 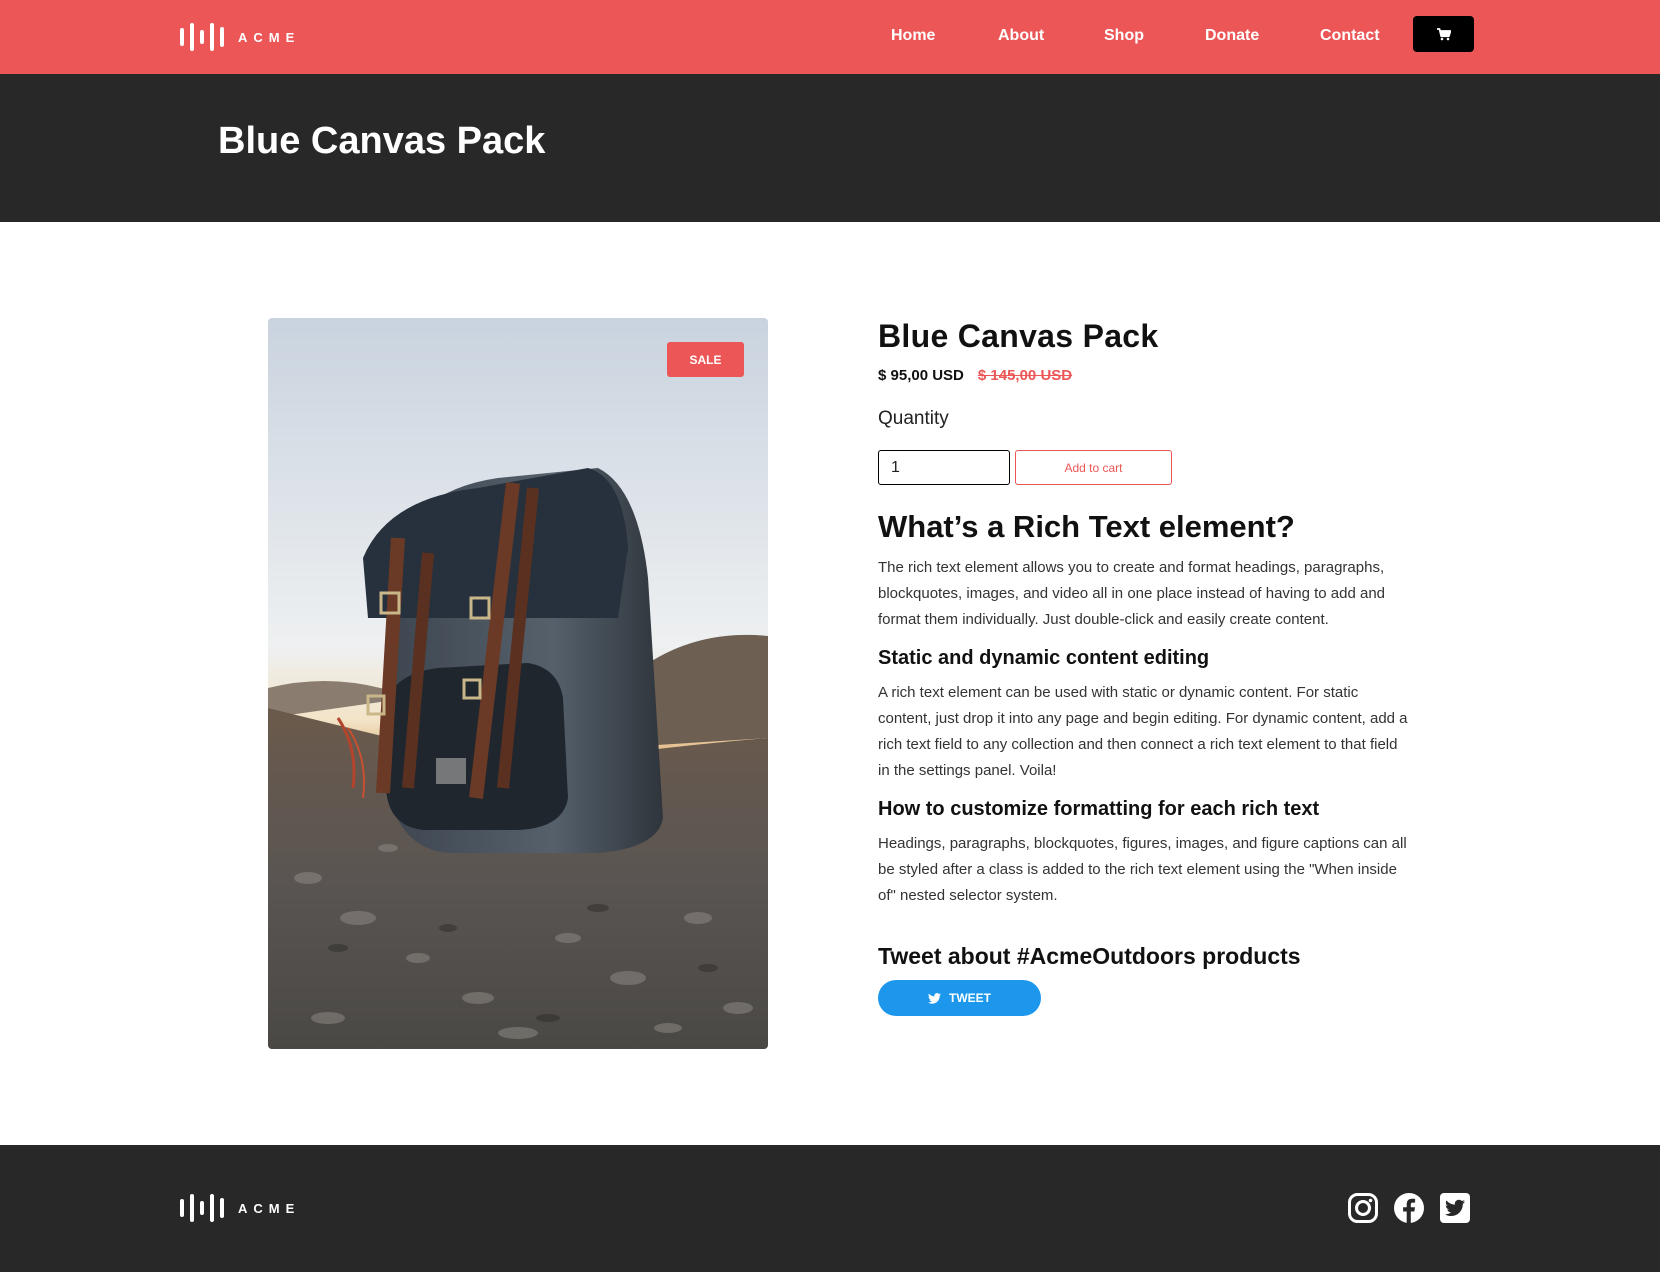 I want to click on logo-text: ACME, so click(x=269, y=37).